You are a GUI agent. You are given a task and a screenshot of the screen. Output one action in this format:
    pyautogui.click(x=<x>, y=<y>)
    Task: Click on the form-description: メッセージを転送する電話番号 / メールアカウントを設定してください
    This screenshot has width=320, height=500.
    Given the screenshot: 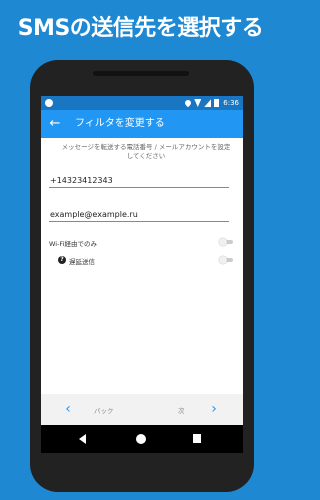 What is the action you would take?
    pyautogui.click(x=146, y=151)
    